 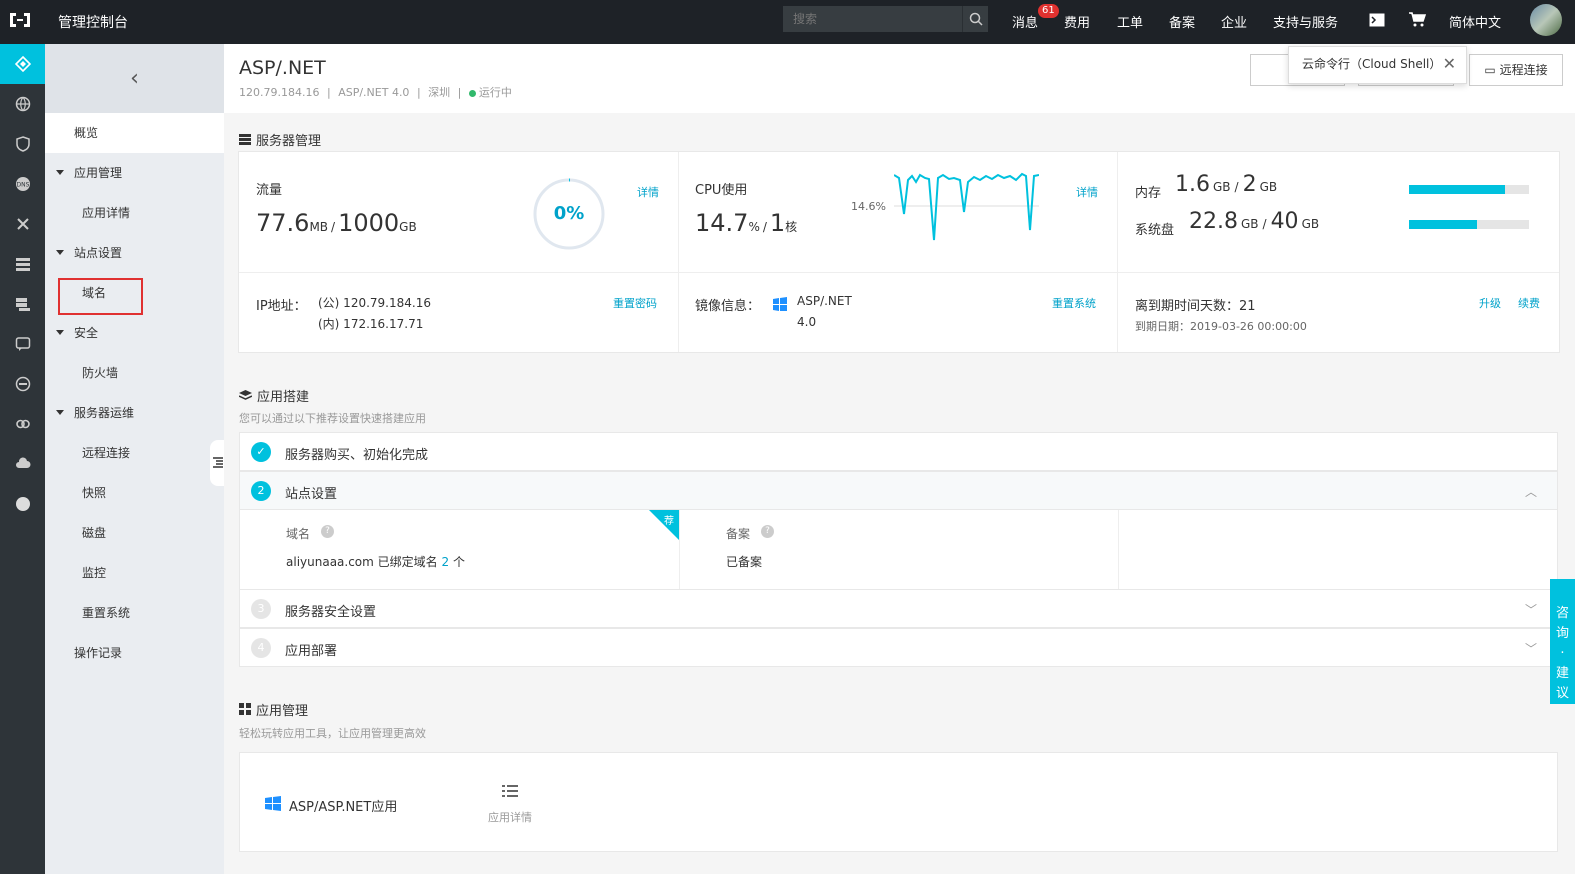 I want to click on check-icon: ✓, so click(x=261, y=452).